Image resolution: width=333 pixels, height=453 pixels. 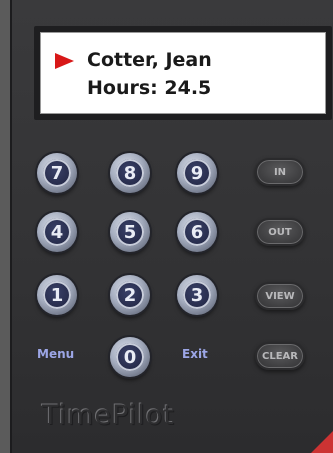 What do you see at coordinates (280, 296) in the screenshot?
I see `view-button: VIEW` at bounding box center [280, 296].